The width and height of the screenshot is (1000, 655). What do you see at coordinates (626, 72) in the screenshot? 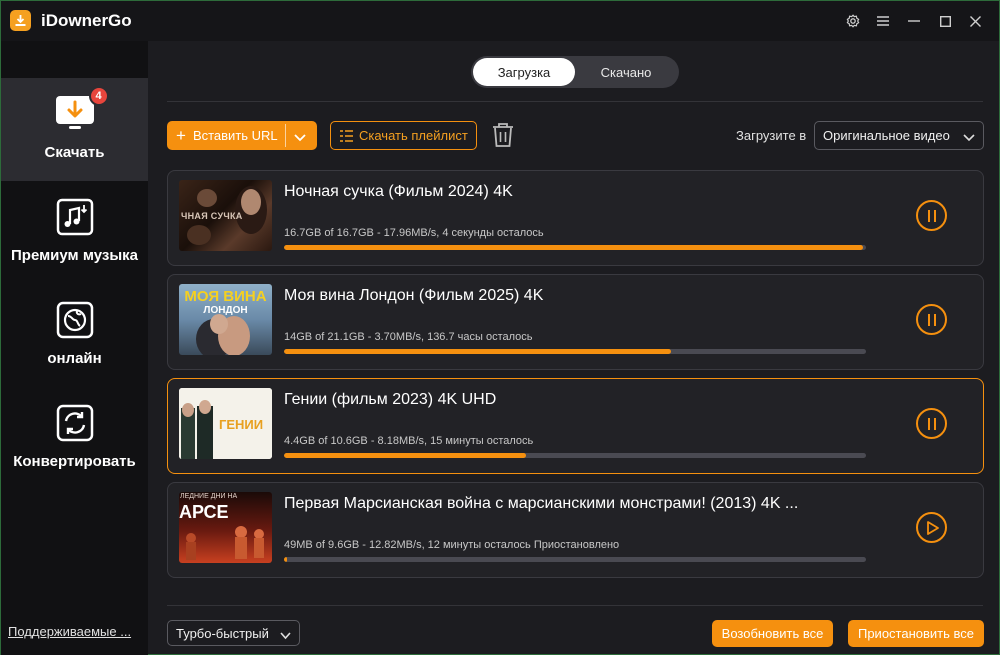
I see `tab-downloaded: Скачано` at bounding box center [626, 72].